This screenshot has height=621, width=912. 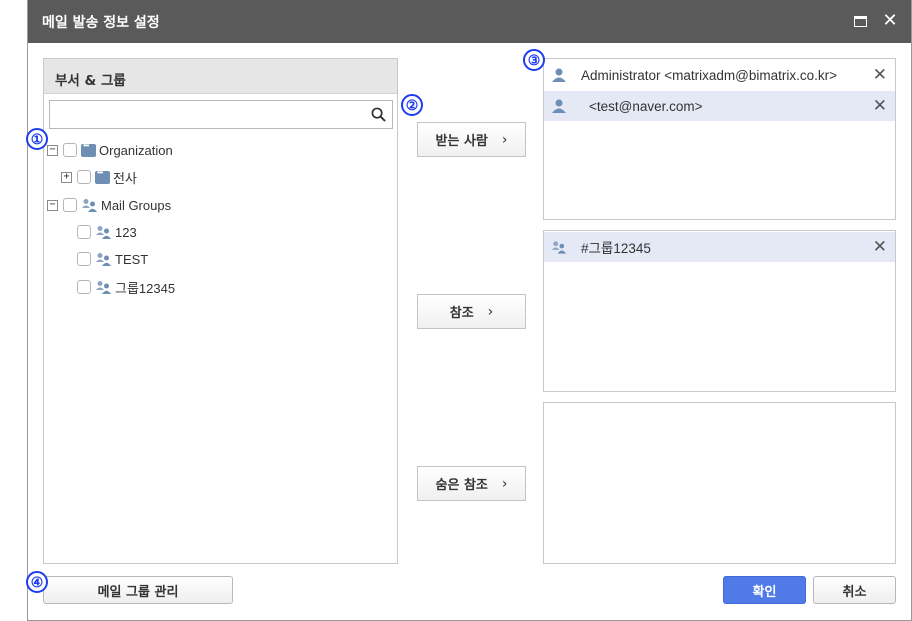 What do you see at coordinates (719, 483) in the screenshot?
I see `bcc-recipients-list` at bounding box center [719, 483].